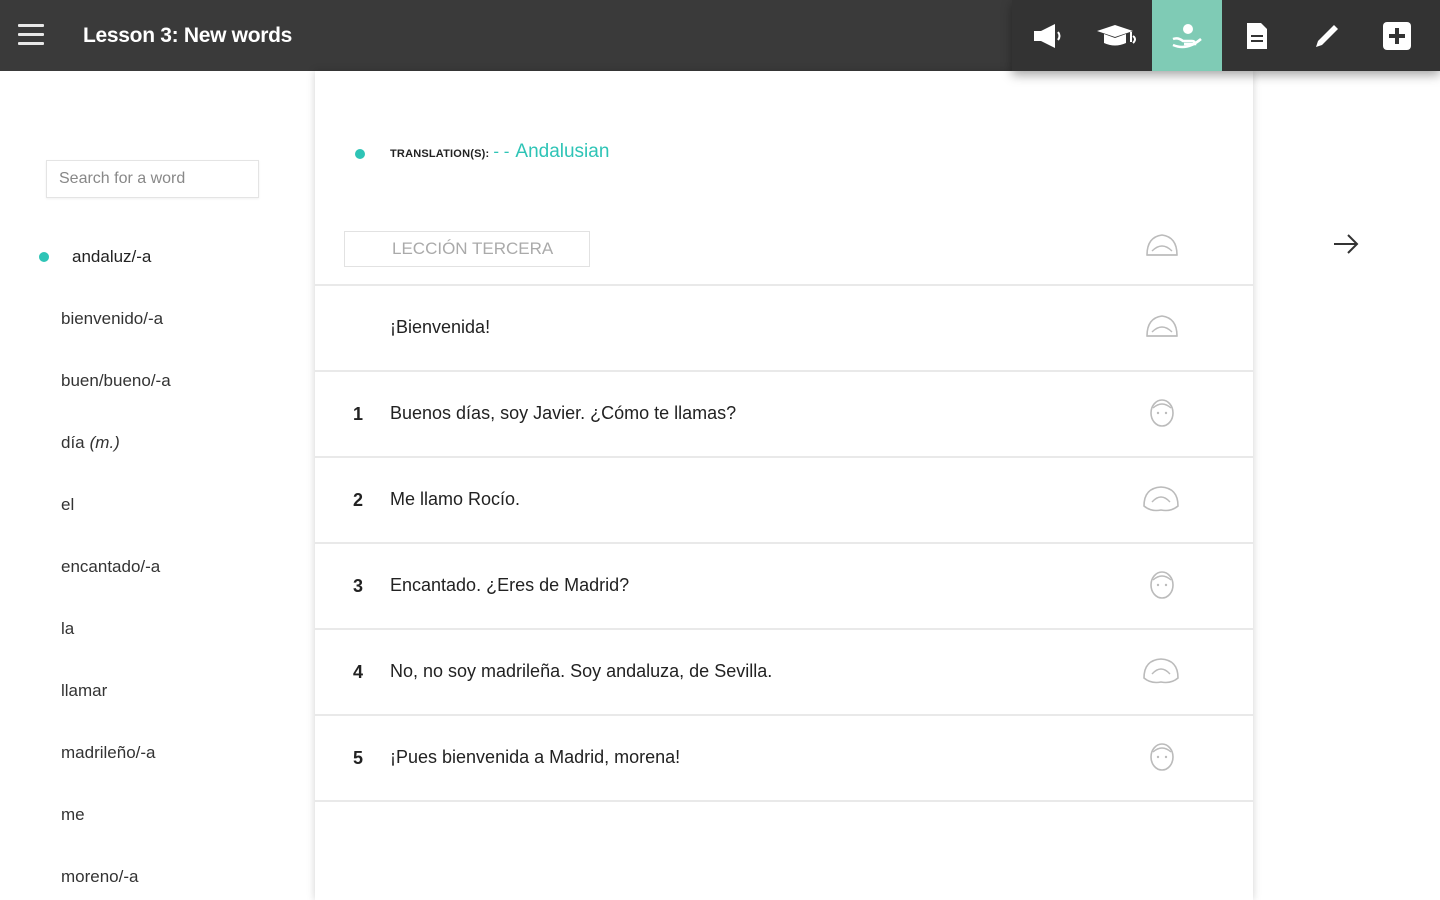 This screenshot has height=900, width=1440. What do you see at coordinates (1117, 35) in the screenshot?
I see `graduation-cap-icon` at bounding box center [1117, 35].